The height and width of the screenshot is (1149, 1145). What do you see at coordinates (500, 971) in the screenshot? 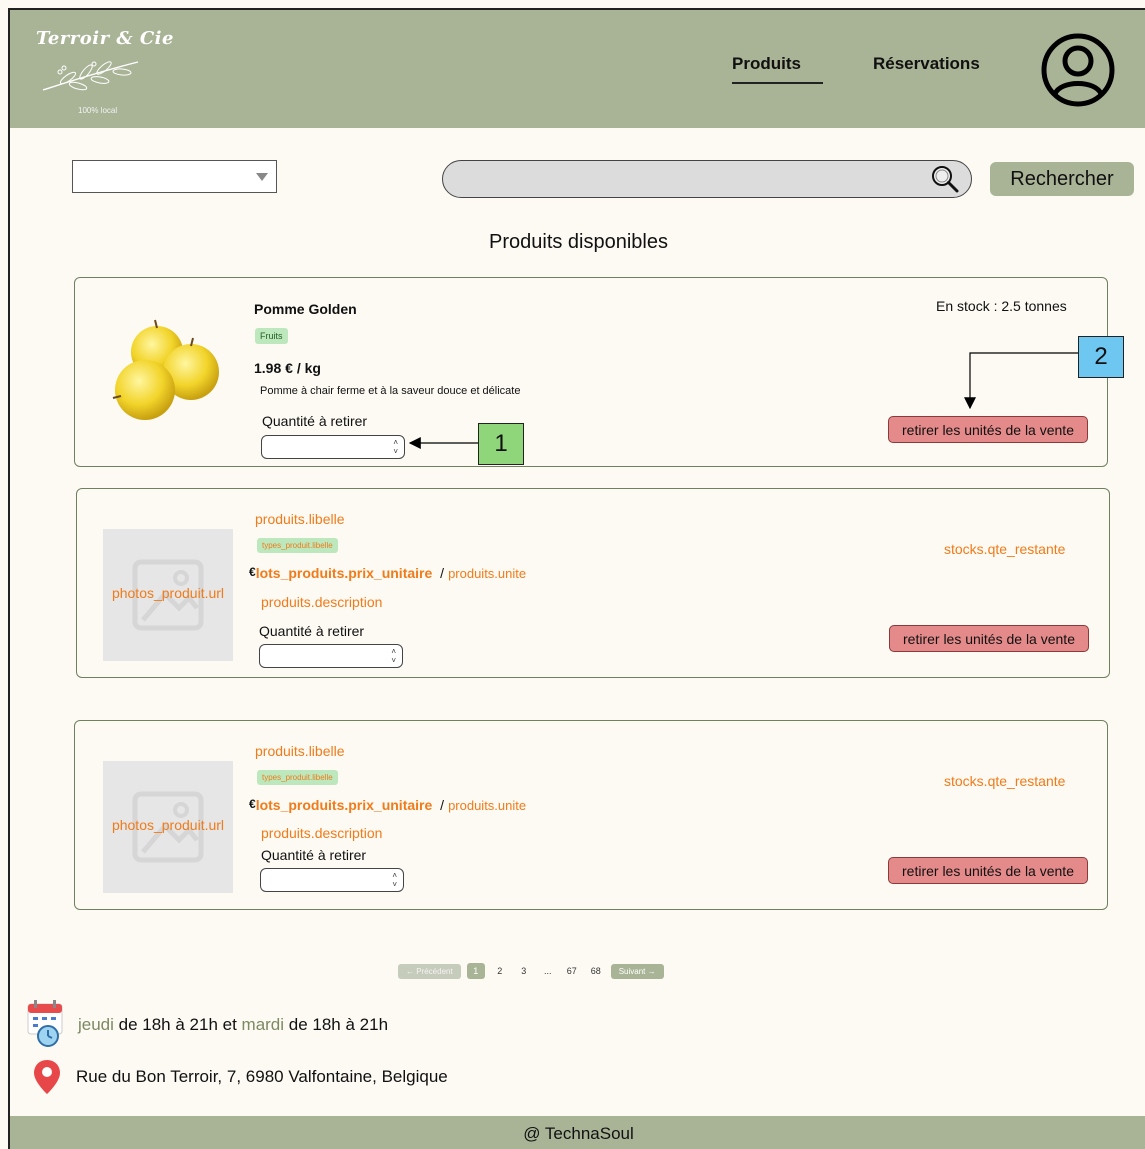
I see `pagination-page: 2` at bounding box center [500, 971].